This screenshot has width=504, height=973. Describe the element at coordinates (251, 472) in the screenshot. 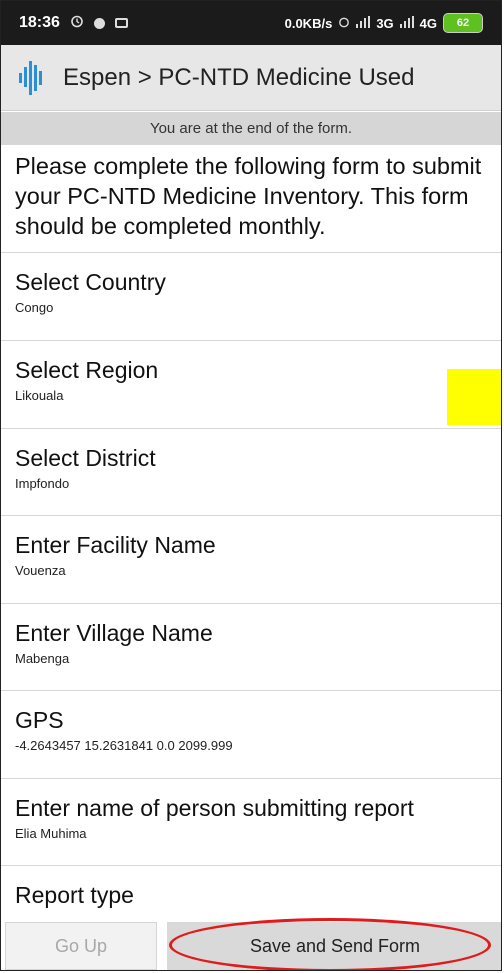

I see `field-district: Select District Impfondo` at that location.